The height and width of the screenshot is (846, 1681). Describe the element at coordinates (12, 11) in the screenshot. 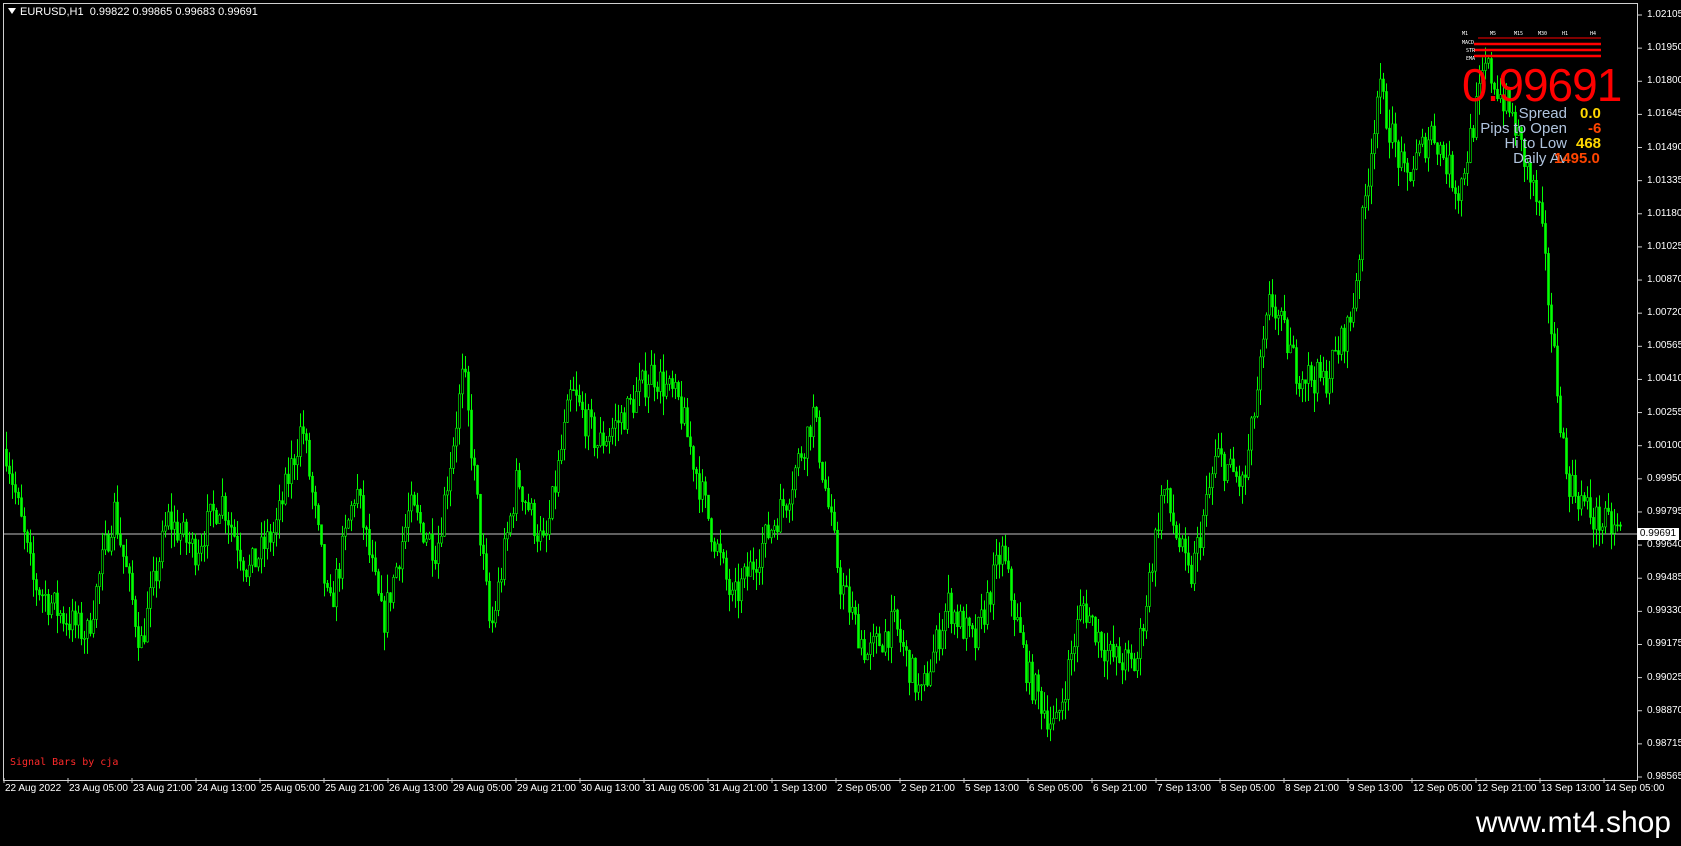

I see `dropdown-triangle-icon` at that location.